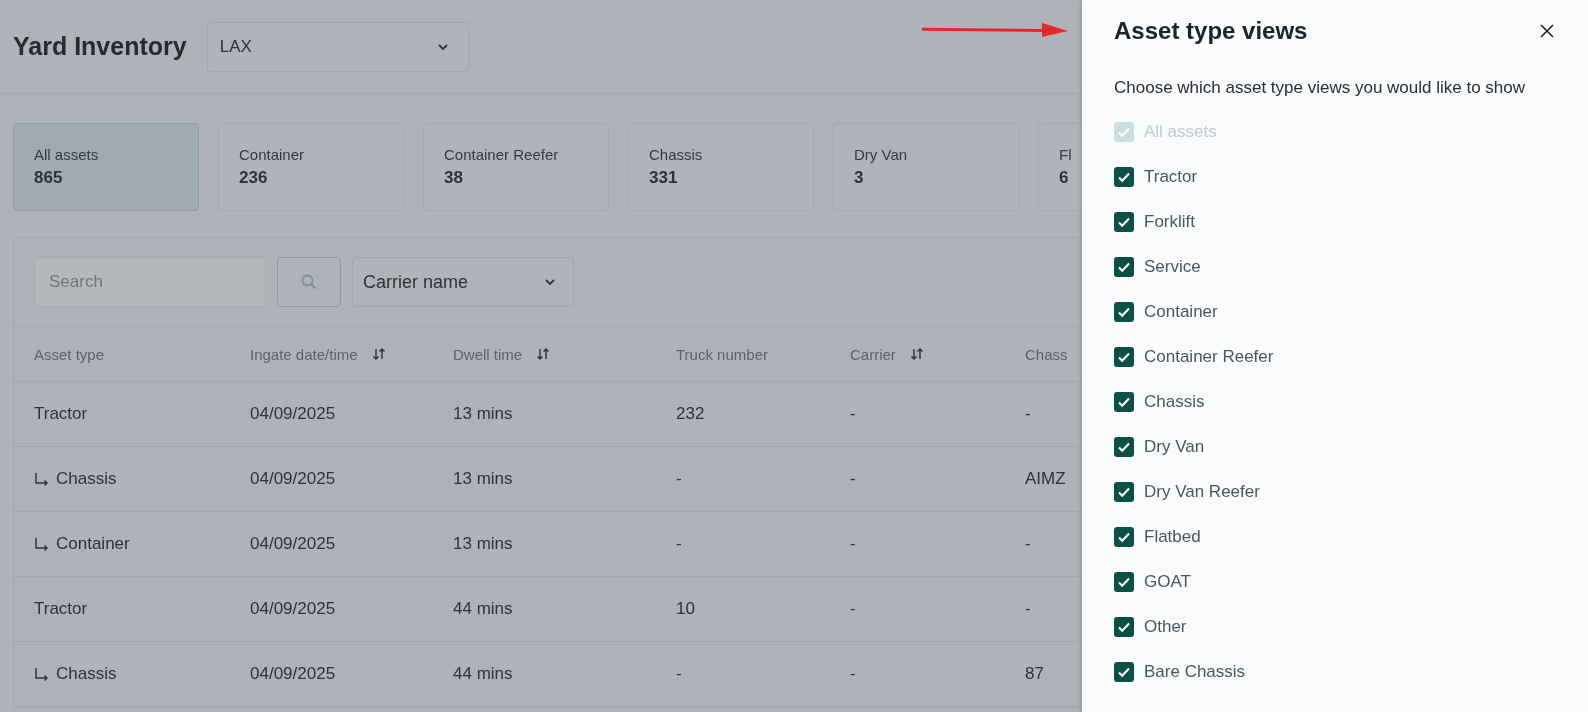 The image size is (1588, 712). Describe the element at coordinates (1167, 582) in the screenshot. I see `option-label: GOAT` at that location.